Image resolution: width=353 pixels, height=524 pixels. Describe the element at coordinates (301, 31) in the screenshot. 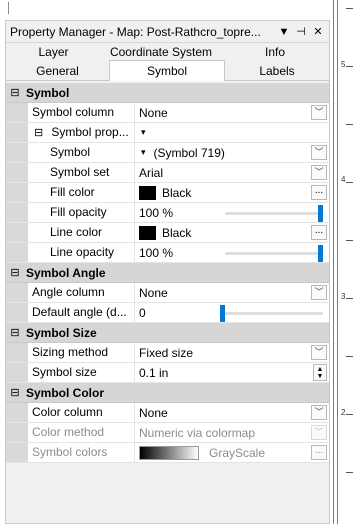

I see `pin-icon: ⊣` at that location.